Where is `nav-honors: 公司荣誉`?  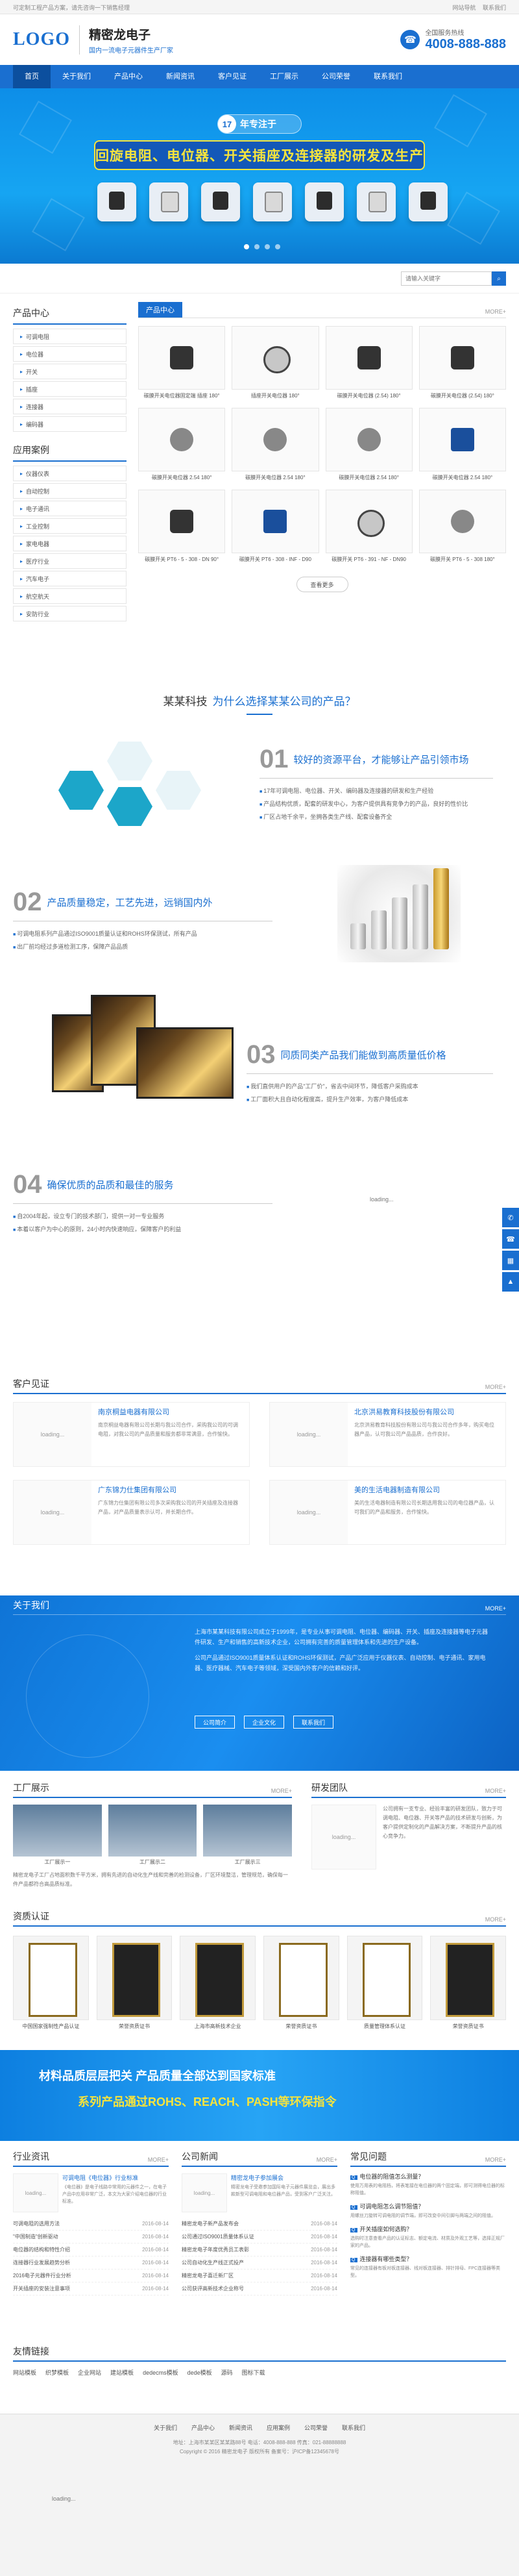
nav-honors: 公司荣誉 is located at coordinates (336, 76).